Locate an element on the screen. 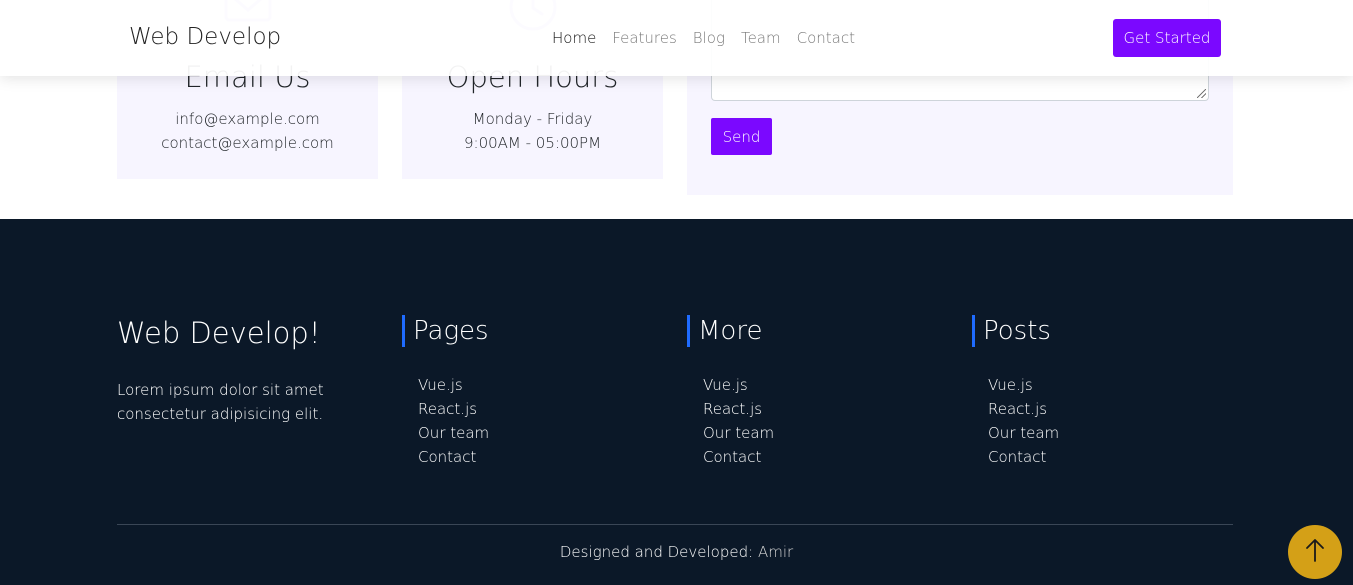  nav-menu: Home Features Blog Team Contact is located at coordinates (703, 38).